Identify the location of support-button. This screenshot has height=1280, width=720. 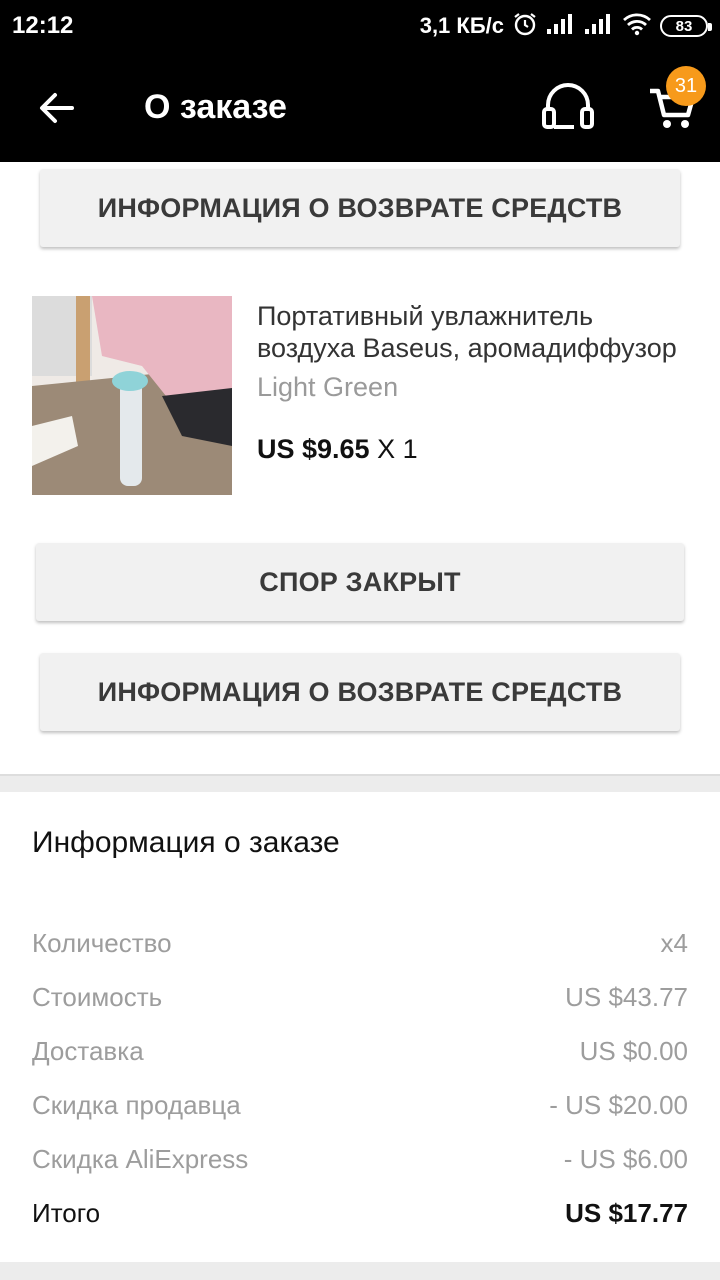
(568, 108).